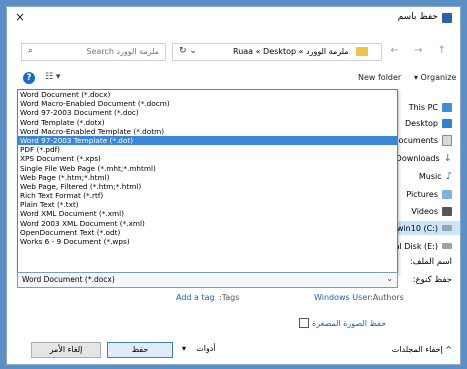  What do you see at coordinates (447, 123) in the screenshot?
I see `desktop-icon` at bounding box center [447, 123].